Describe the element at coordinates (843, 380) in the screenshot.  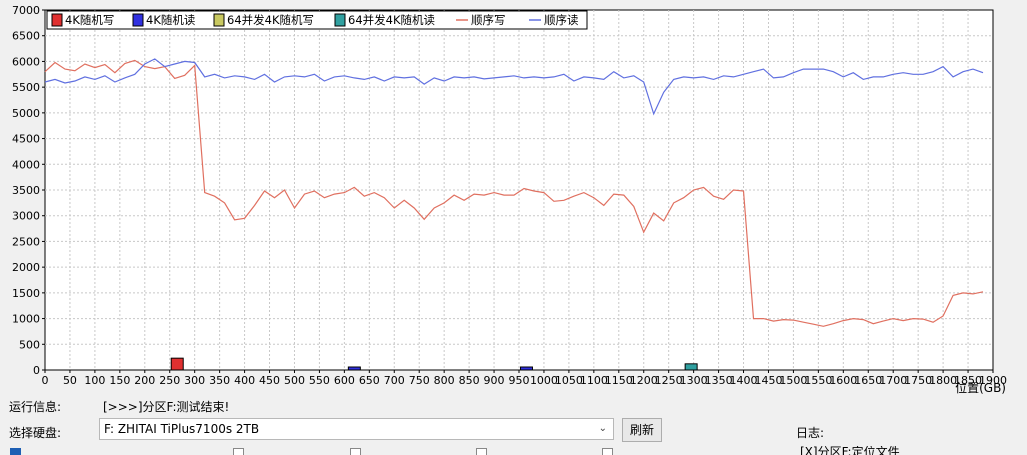
I see `x-tick-label: 1600` at that location.